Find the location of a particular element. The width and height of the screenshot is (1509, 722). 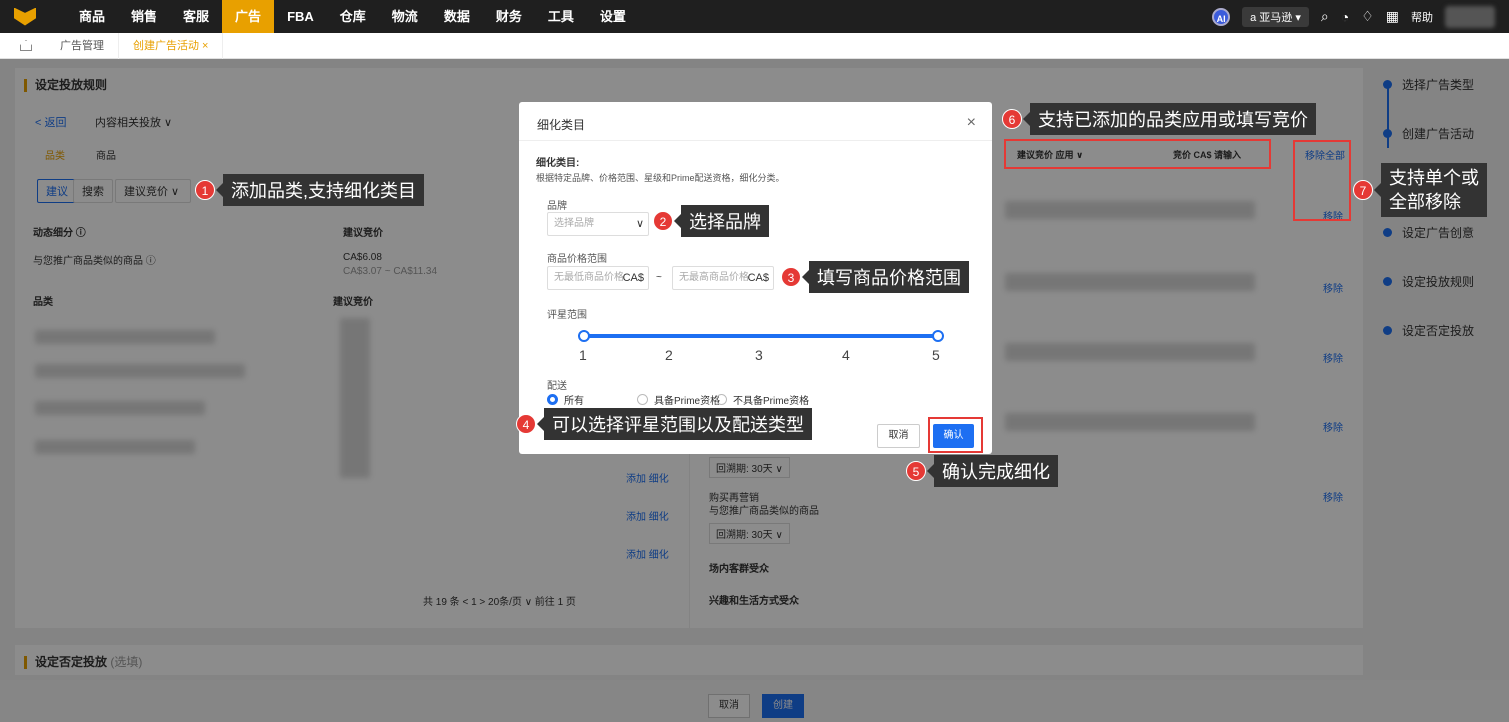

nav-fba: FBA is located at coordinates (300, 16).